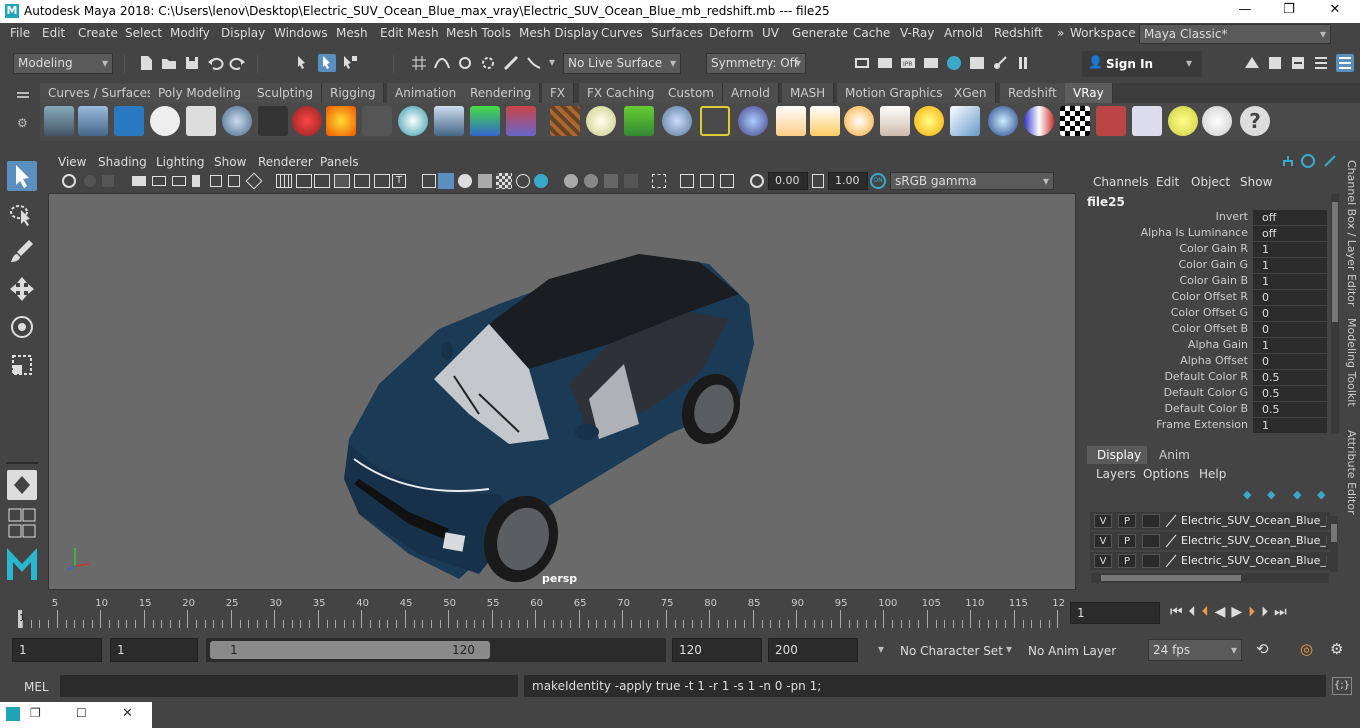  Describe the element at coordinates (1212, 474) in the screenshot. I see `layer-menu-help: Help` at that location.